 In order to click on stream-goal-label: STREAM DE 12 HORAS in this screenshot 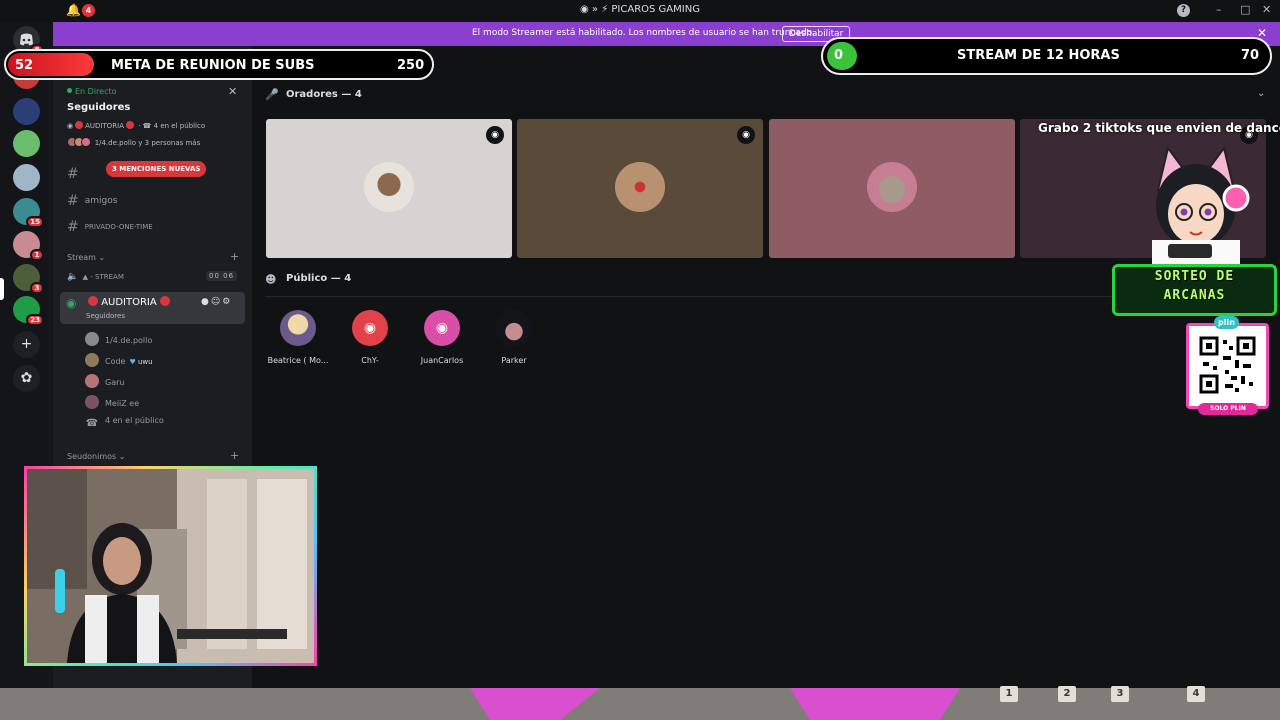, I will do `click(1038, 55)`.